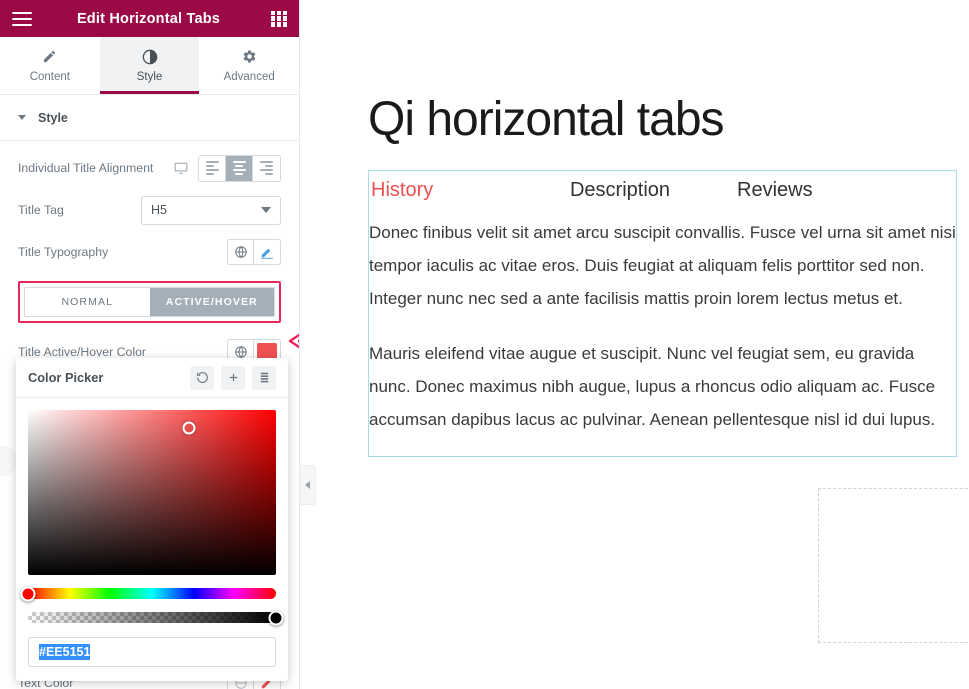 Image resolution: width=969 pixels, height=689 pixels. Describe the element at coordinates (279, 18) in the screenshot. I see `grid-icon` at that location.